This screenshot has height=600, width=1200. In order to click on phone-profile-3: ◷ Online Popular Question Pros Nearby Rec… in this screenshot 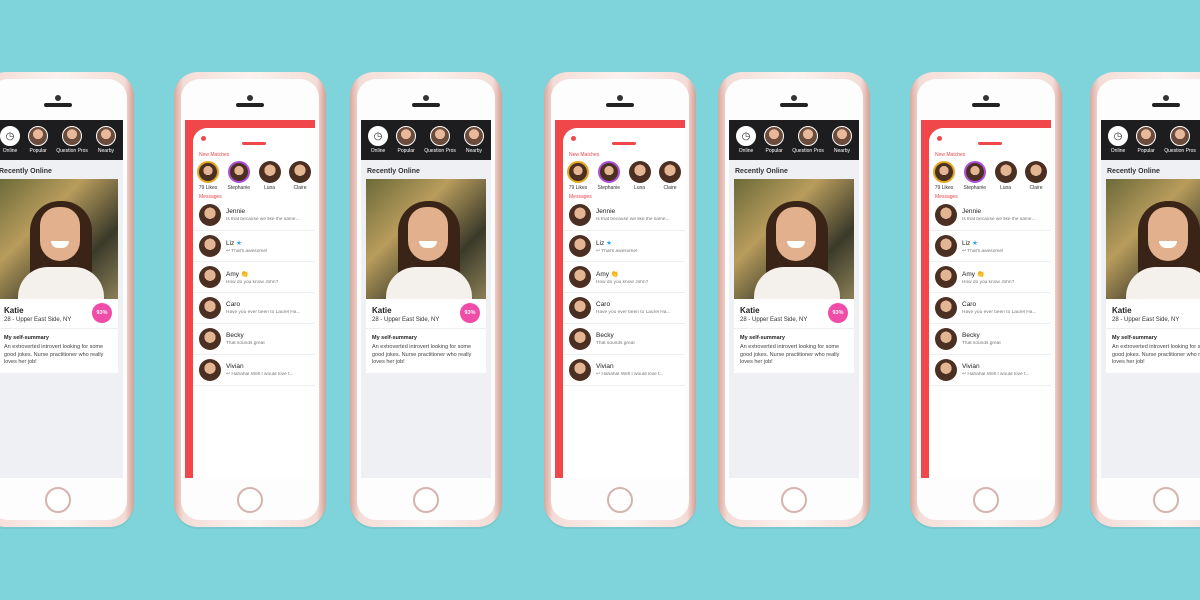, I will do `click(794, 299)`.